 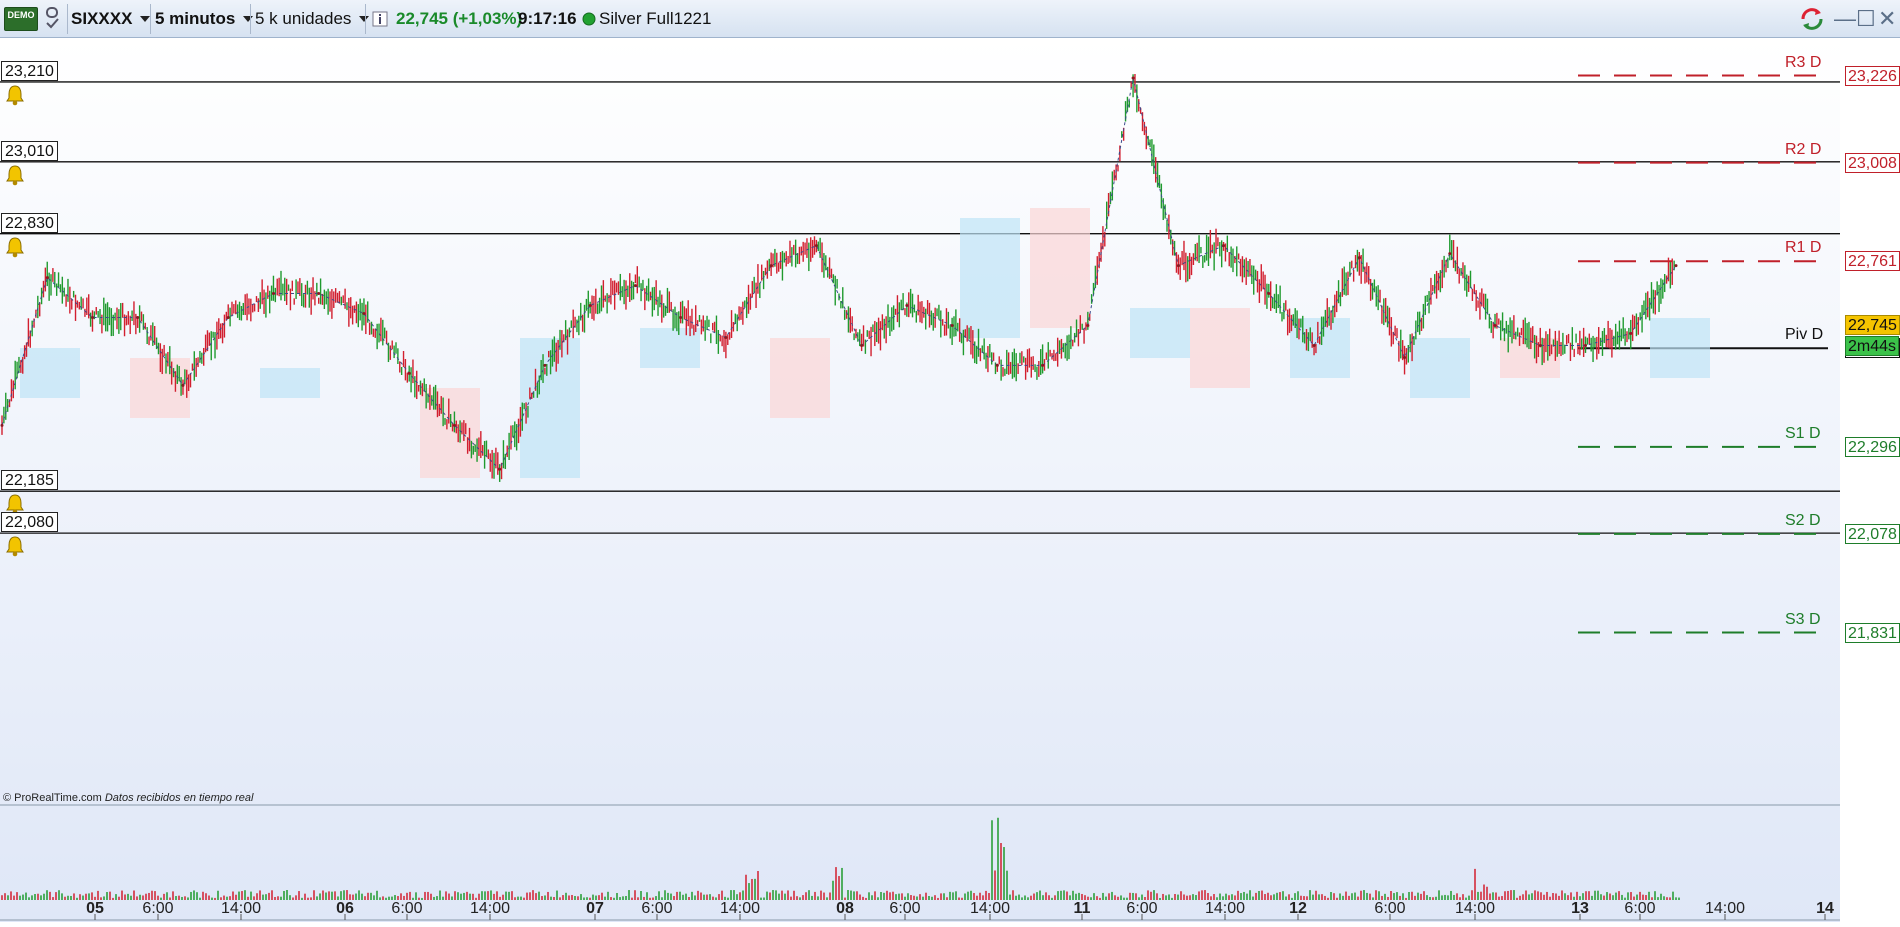 What do you see at coordinates (21, 15) in the screenshot?
I see `demo-logo-text: DEMO` at bounding box center [21, 15].